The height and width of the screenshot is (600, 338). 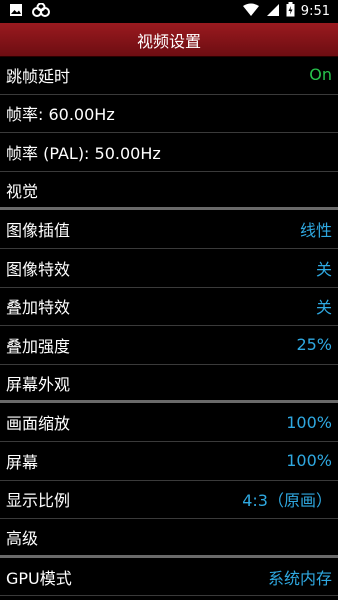 I want to click on setting-row: 跳帧延时 On, so click(x=169, y=75).